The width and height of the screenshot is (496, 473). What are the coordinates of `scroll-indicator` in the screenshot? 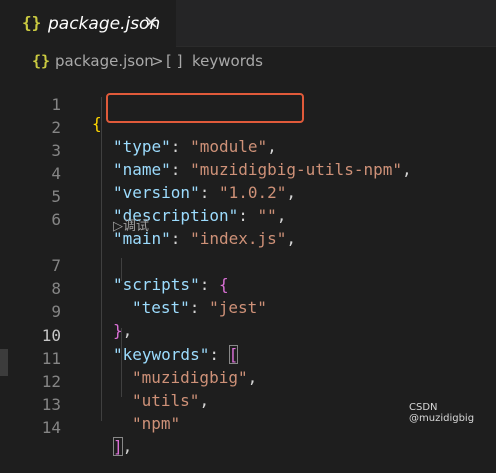 It's located at (4, 362).